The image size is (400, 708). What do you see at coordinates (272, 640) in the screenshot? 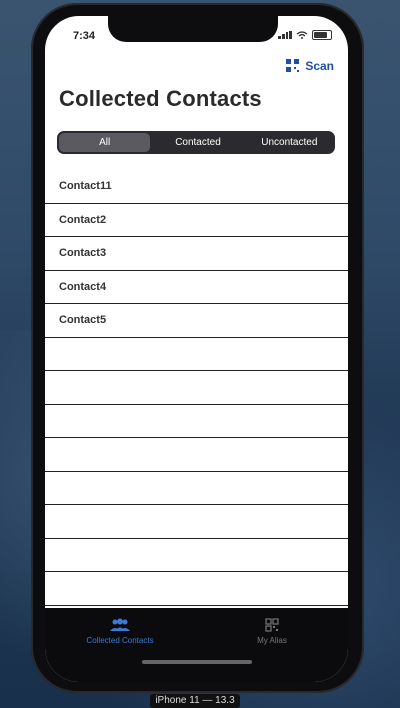
I see `tab-my-alias-label: My Alias` at bounding box center [272, 640].